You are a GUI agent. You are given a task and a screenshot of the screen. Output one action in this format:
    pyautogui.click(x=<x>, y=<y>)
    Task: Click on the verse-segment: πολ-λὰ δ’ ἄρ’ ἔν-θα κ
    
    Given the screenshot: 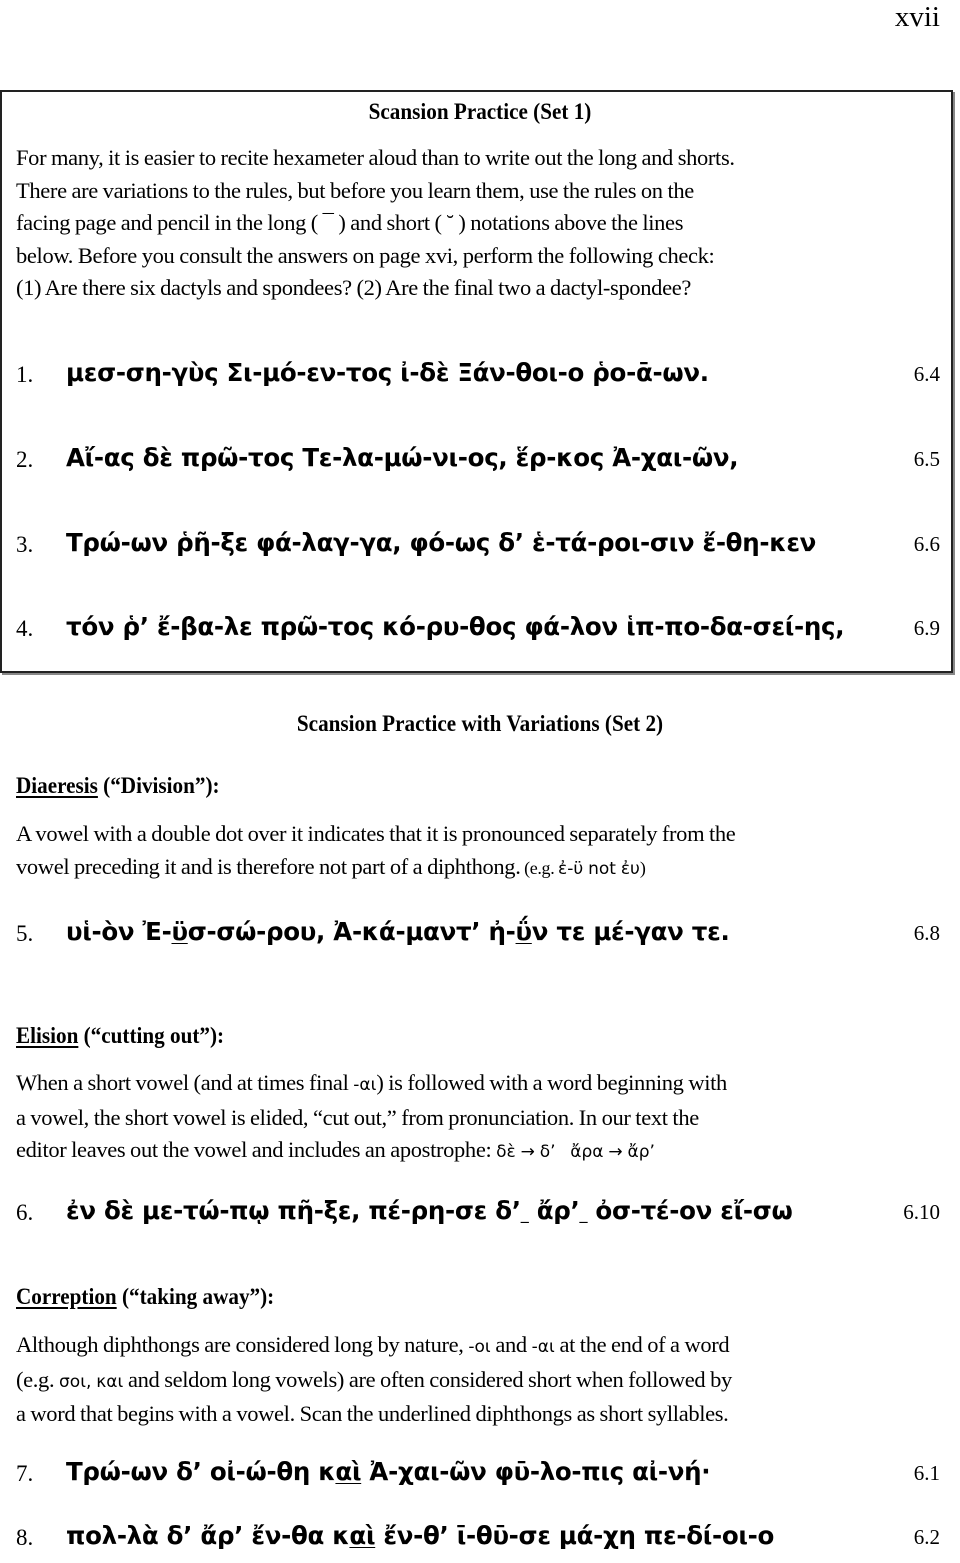 What is the action you would take?
    pyautogui.click(x=208, y=1535)
    